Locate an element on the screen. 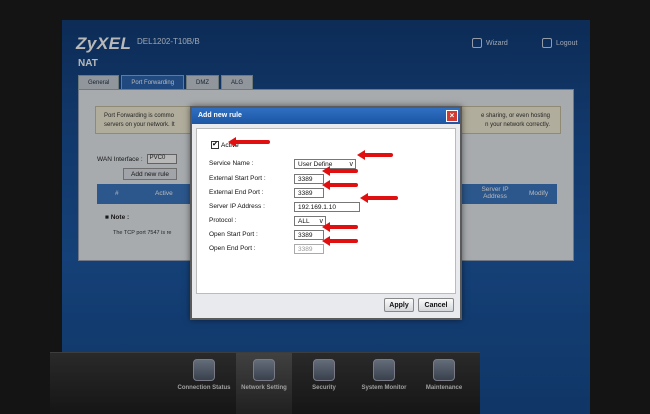 Image resolution: width=650 pixels, height=414 pixels. open-start-port-input: 3389 is located at coordinates (309, 235).